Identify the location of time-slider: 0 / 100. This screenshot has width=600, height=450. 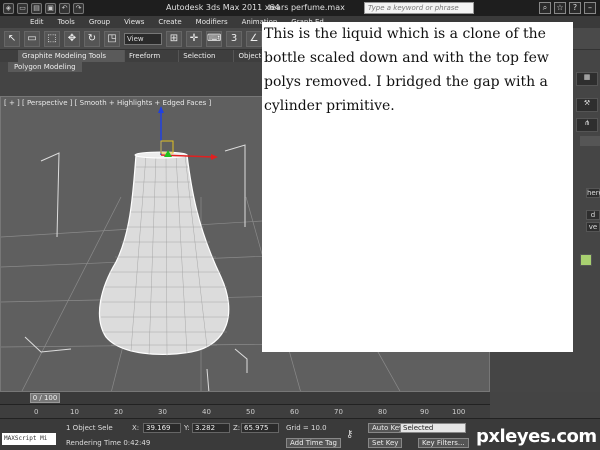
(45, 398).